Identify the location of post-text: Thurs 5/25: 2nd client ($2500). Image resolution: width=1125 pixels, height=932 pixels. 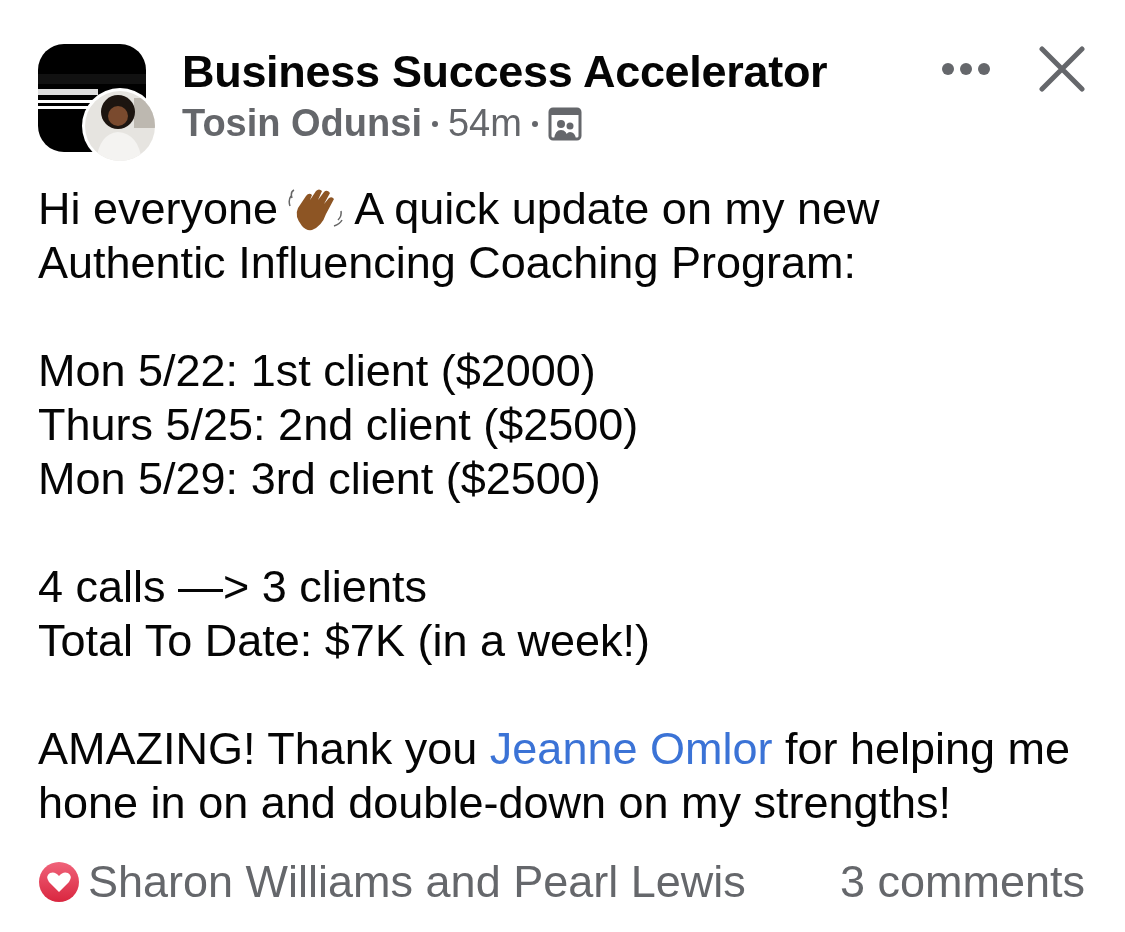
(339, 425).